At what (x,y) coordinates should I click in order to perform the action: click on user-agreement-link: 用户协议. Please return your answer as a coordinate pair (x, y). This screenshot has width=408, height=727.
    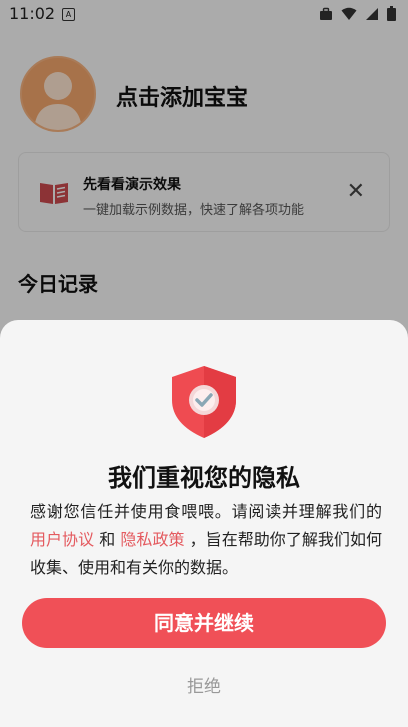
    Looking at the image, I should click on (62, 539).